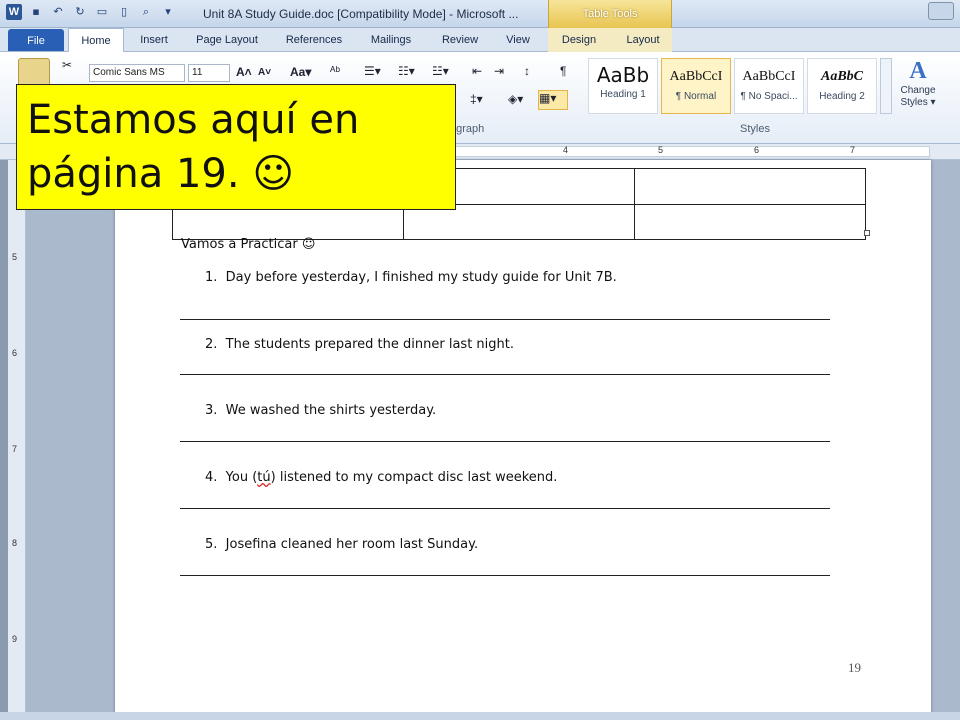  Describe the element at coordinates (236, 147) in the screenshot. I see `annotation-callout: Estamos aquí en página 19. ☺` at that location.